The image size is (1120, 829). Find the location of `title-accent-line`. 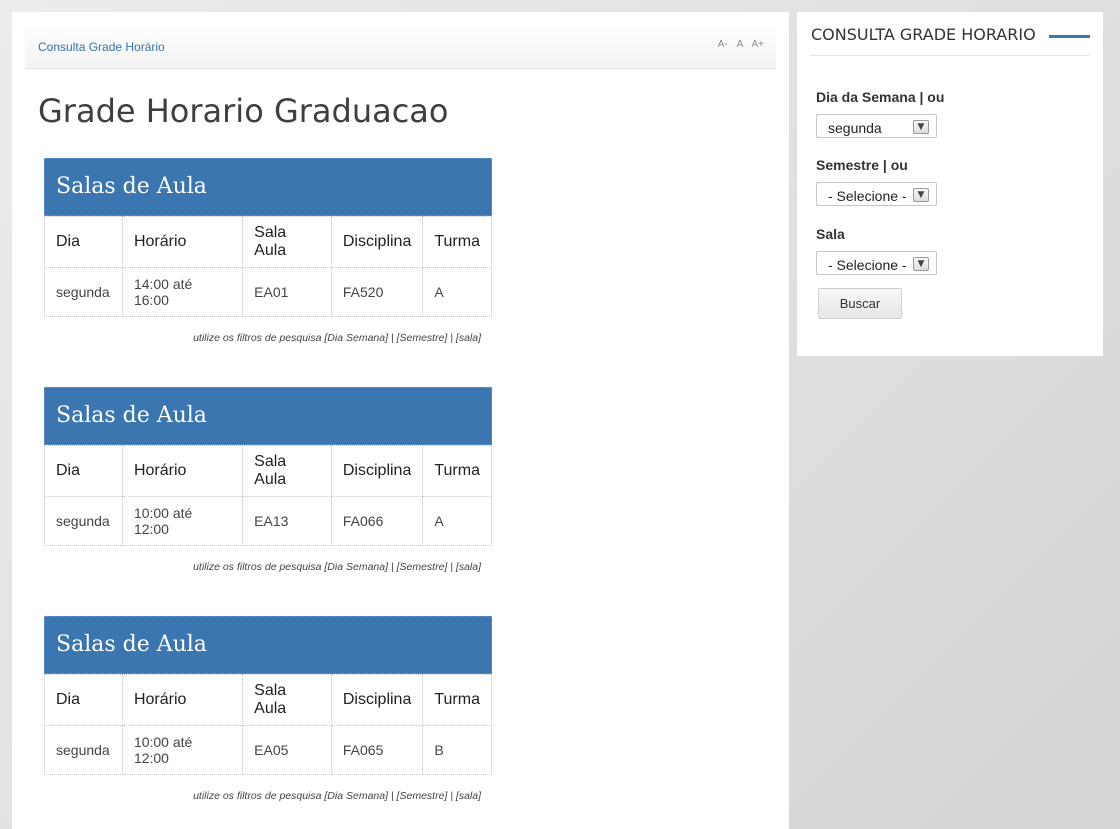

title-accent-line is located at coordinates (1069, 36).